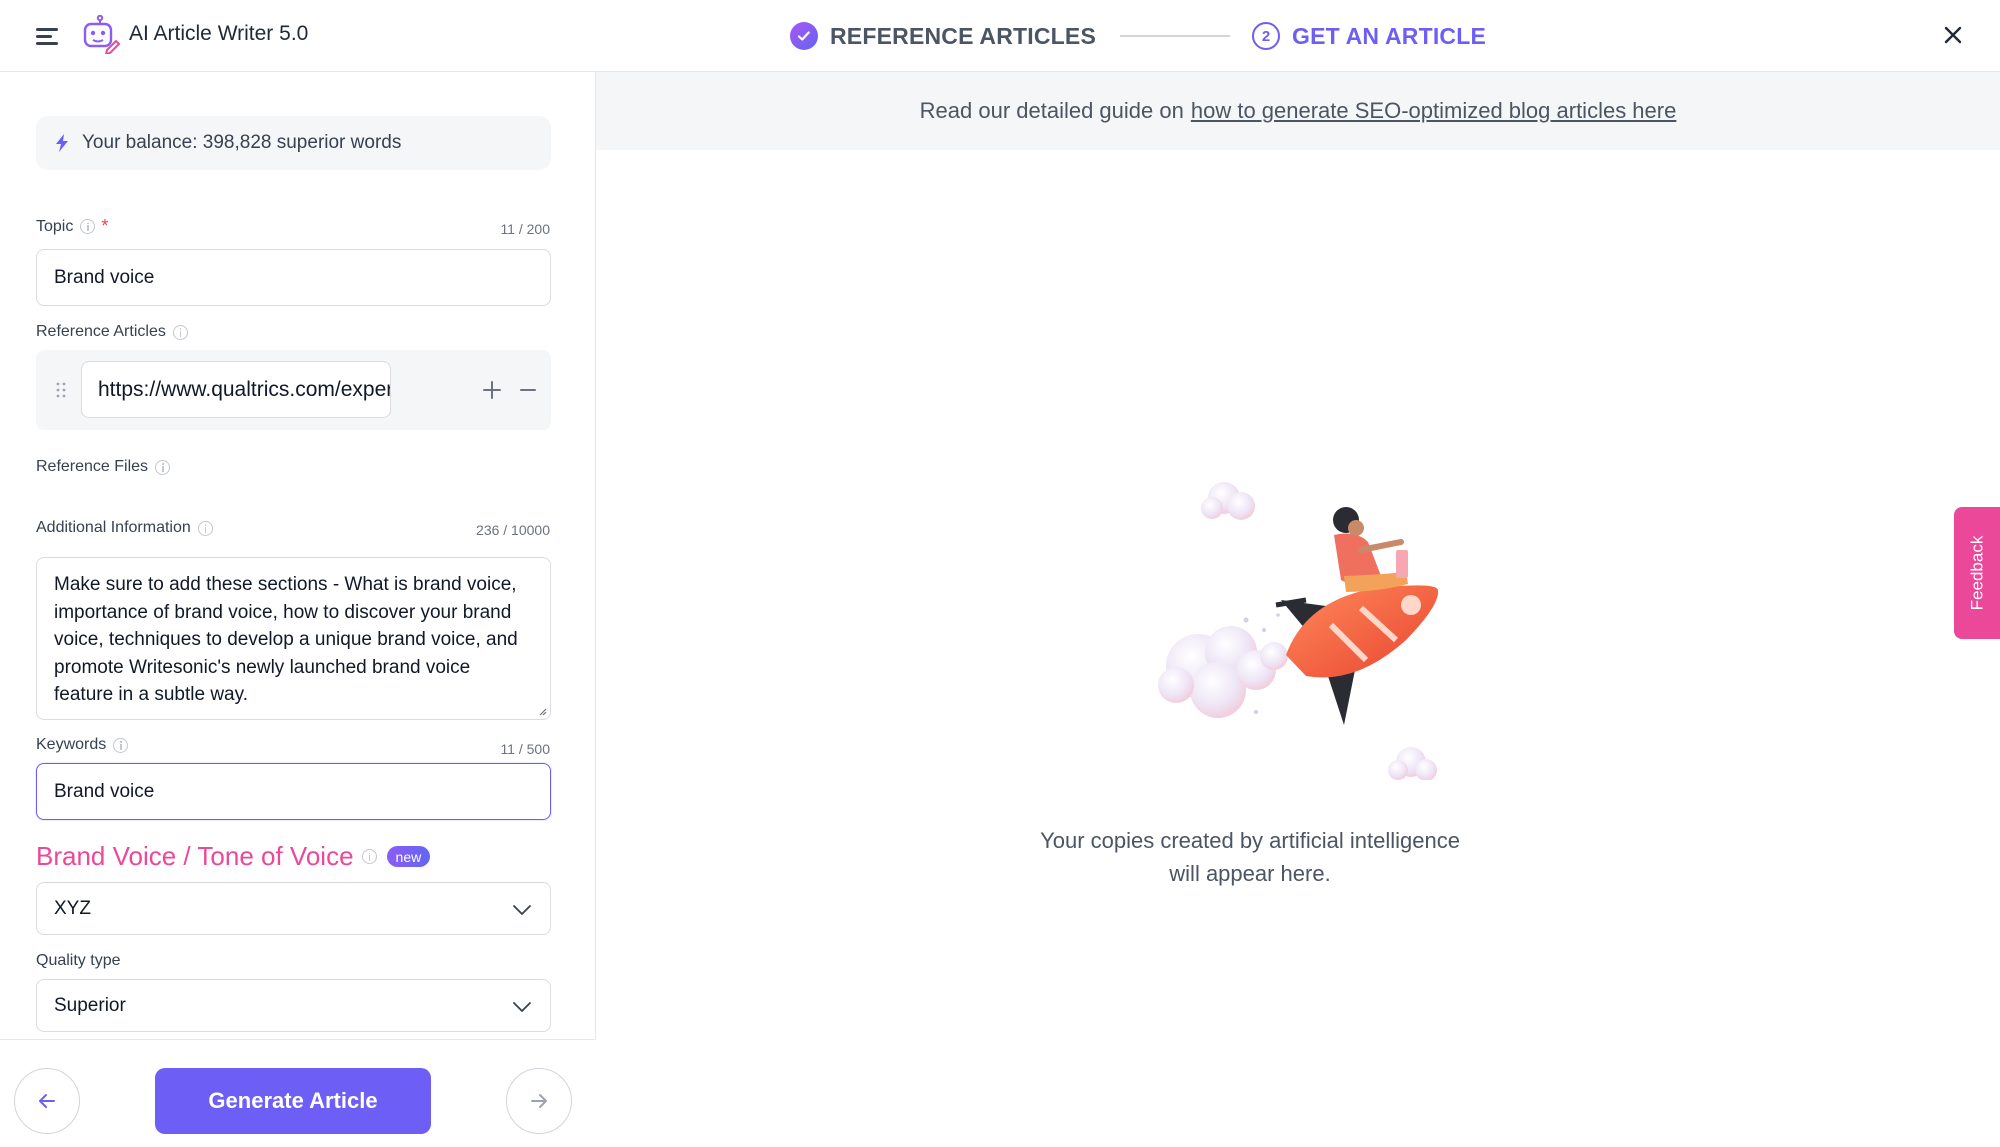 Image resolution: width=2000 pixels, height=1147 pixels. I want to click on reference-files-label-text: Reference Files, so click(92, 466).